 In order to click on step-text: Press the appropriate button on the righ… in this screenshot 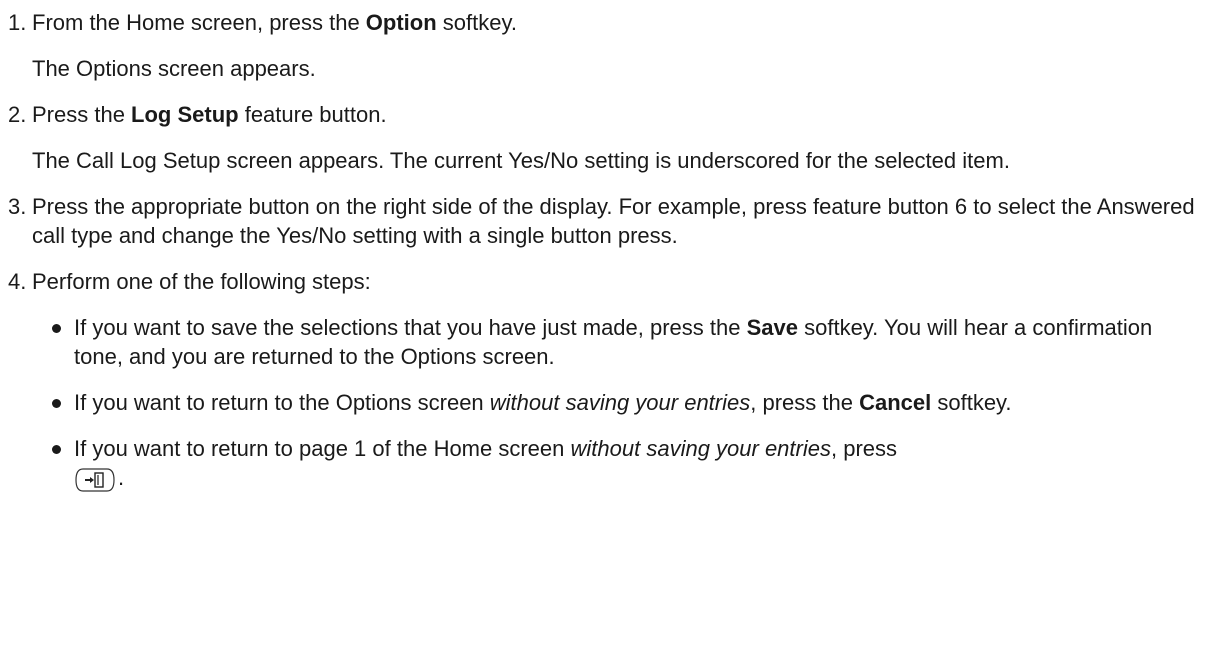, I will do `click(613, 221)`.